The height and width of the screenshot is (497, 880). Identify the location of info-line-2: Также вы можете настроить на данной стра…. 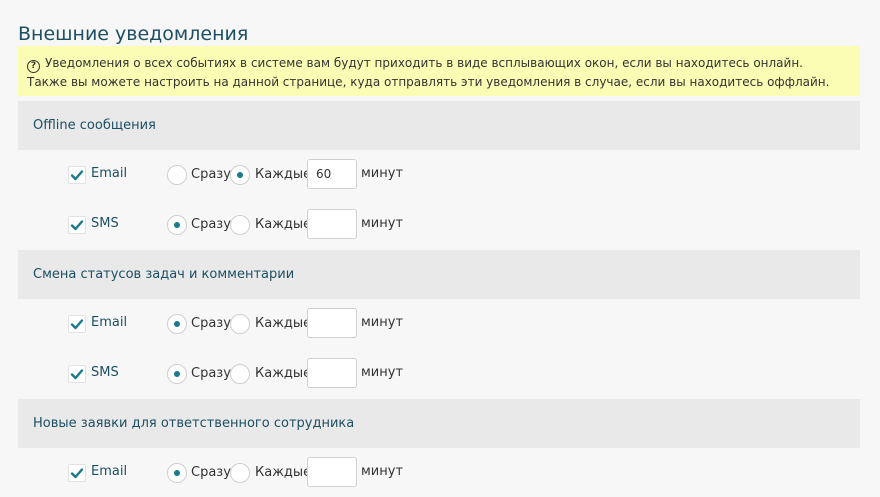
(428, 82).